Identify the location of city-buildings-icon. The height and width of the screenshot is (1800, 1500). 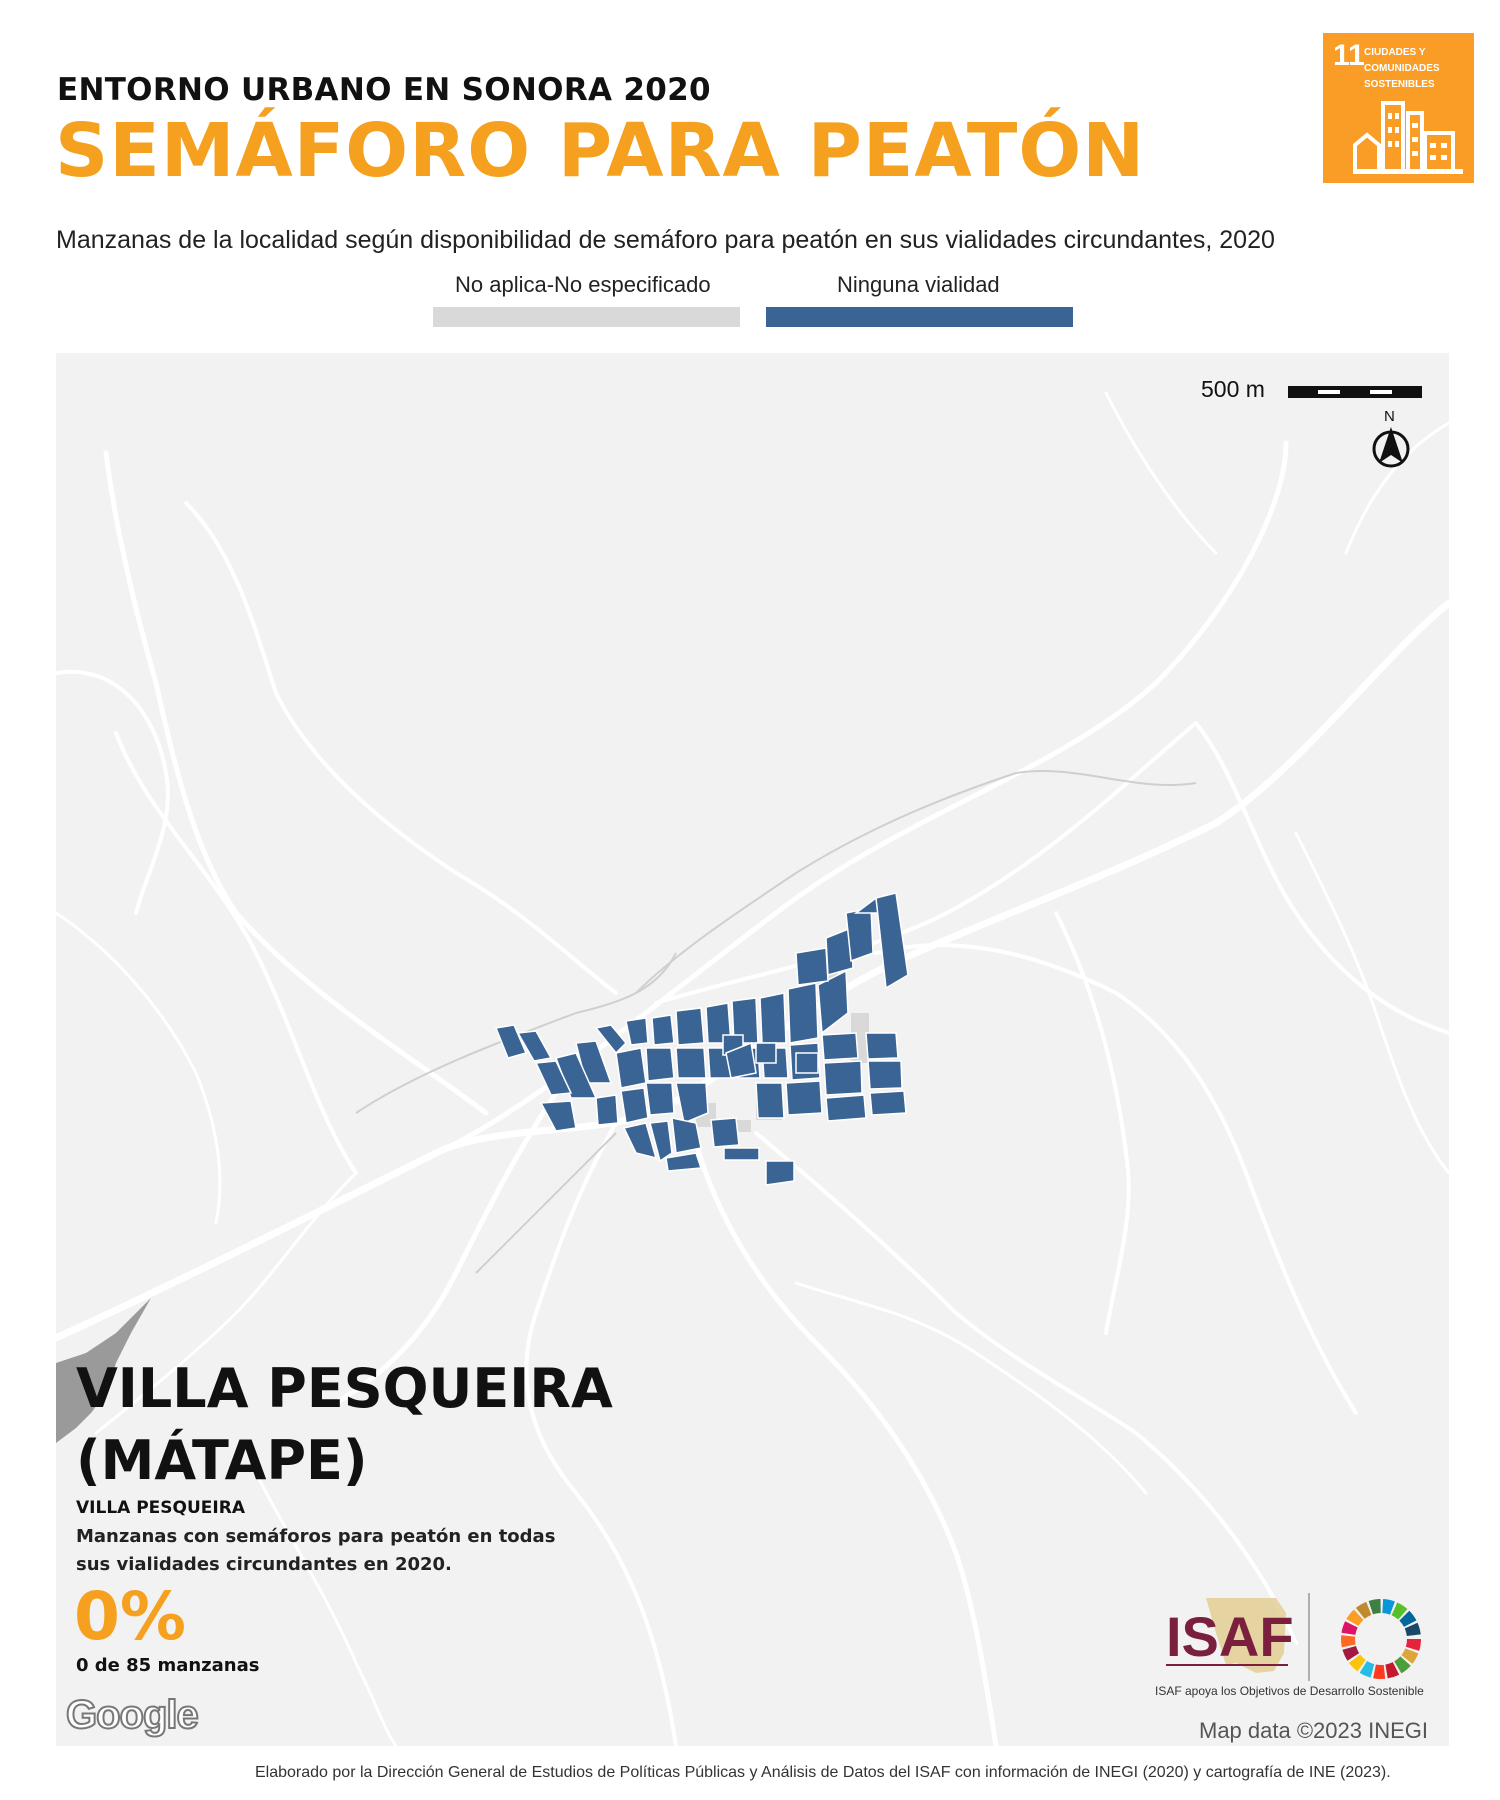
(1408, 137).